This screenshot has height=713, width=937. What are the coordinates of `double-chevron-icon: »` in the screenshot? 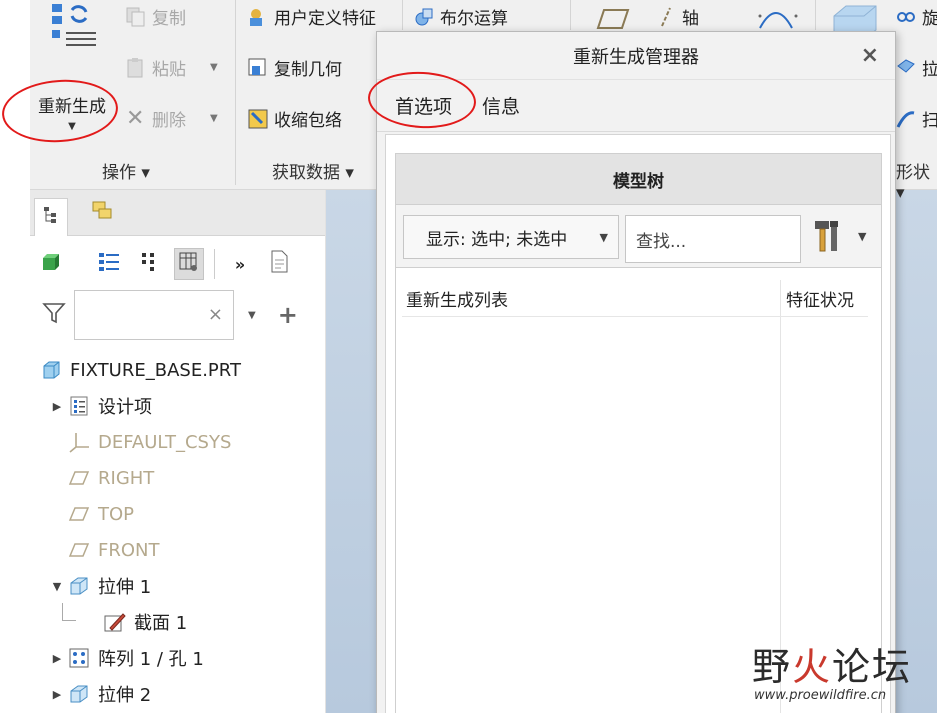 It's located at (240, 264).